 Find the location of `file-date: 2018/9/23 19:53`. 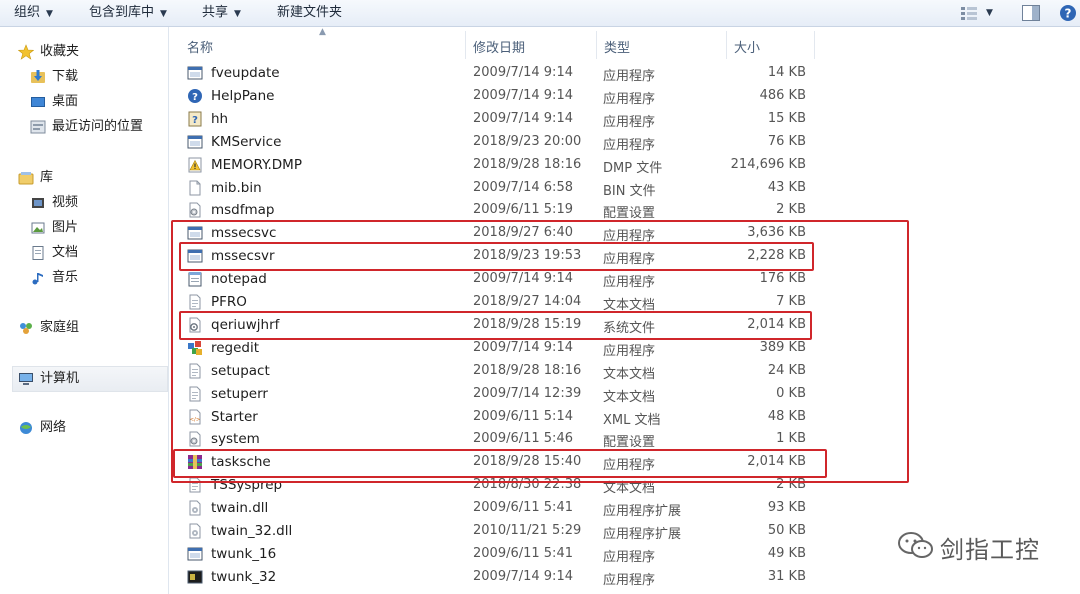

file-date: 2018/9/23 19:53 is located at coordinates (527, 256).